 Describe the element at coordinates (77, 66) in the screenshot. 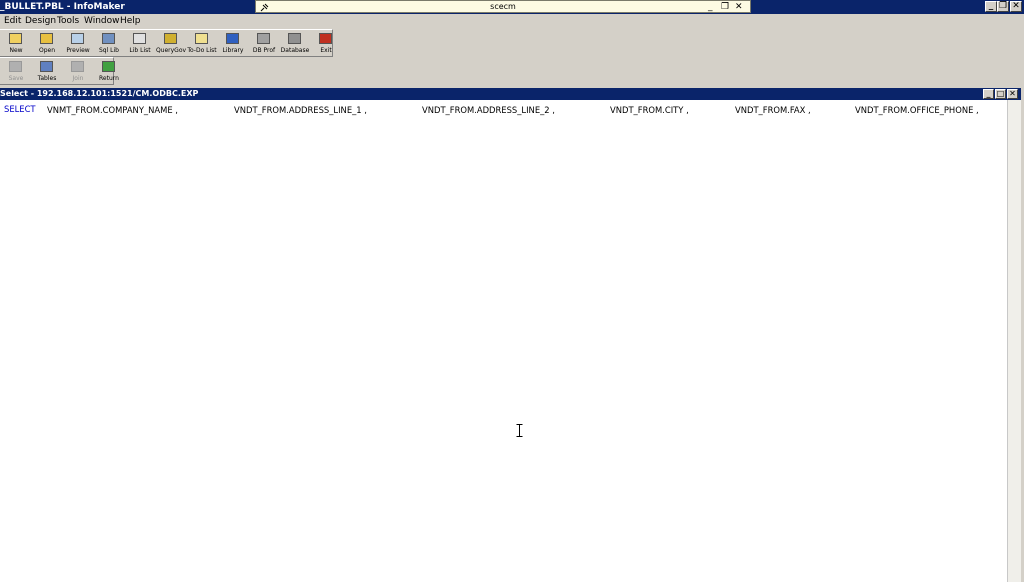

I see `join-icon` at that location.